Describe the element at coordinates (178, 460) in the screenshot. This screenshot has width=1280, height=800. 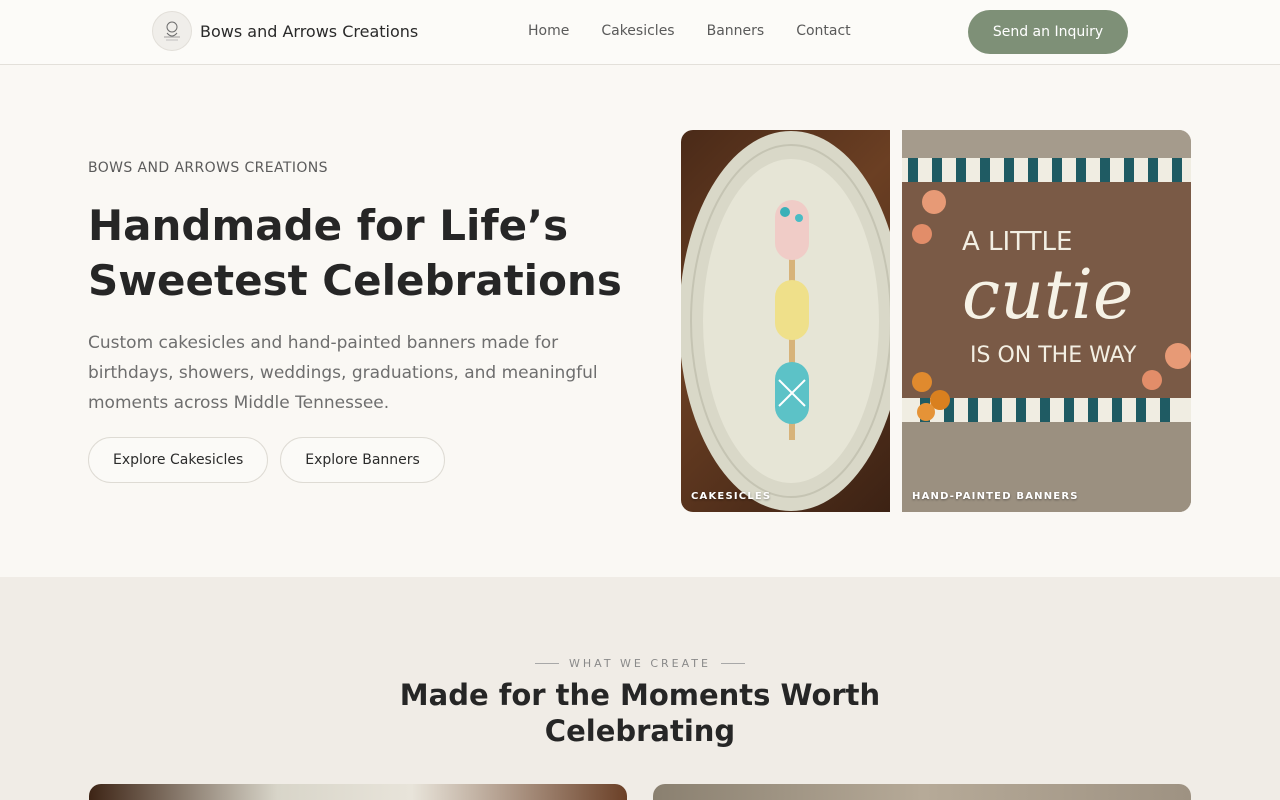
I see `explore-cakesicles-button: Explore Cakesicles` at that location.